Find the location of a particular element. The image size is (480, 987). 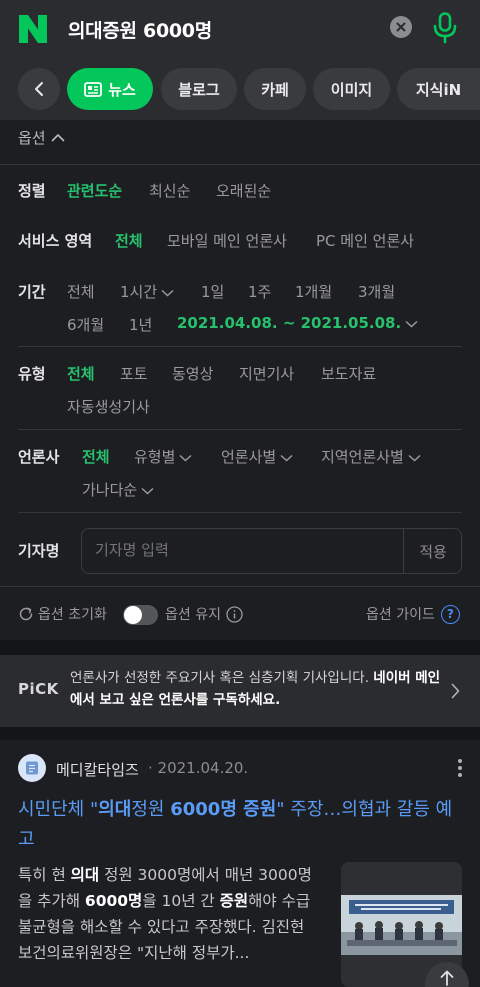

type-print: 지면기사 is located at coordinates (266, 373).